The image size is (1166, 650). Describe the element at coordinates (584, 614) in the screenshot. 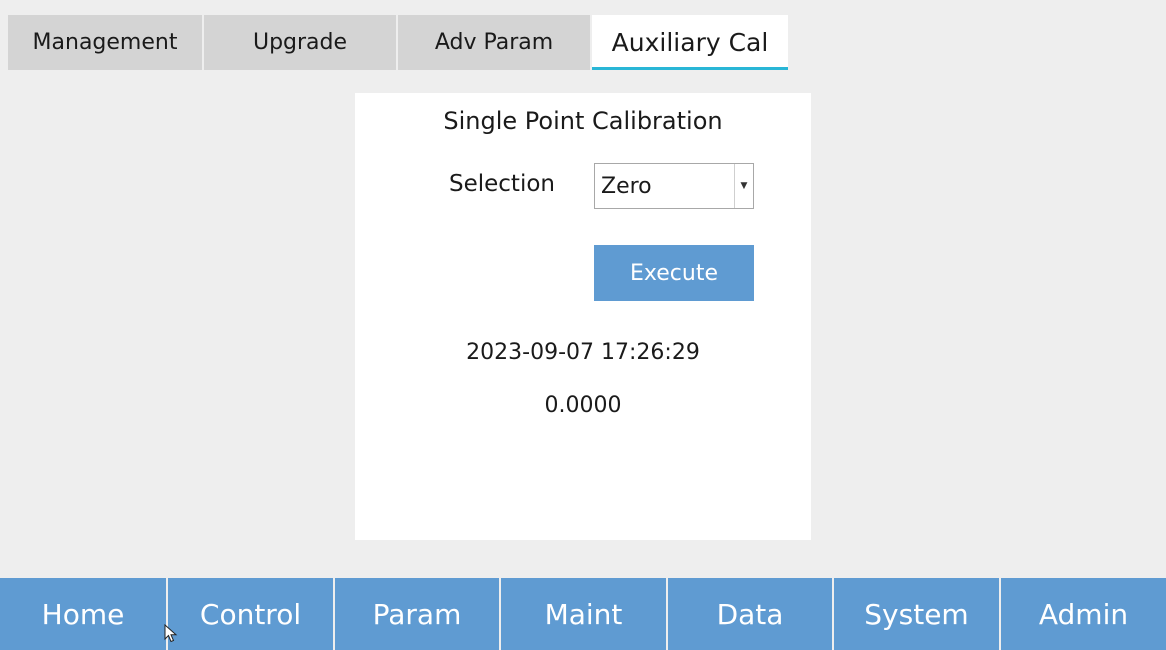

I see `nav-maint: Maint` at that location.